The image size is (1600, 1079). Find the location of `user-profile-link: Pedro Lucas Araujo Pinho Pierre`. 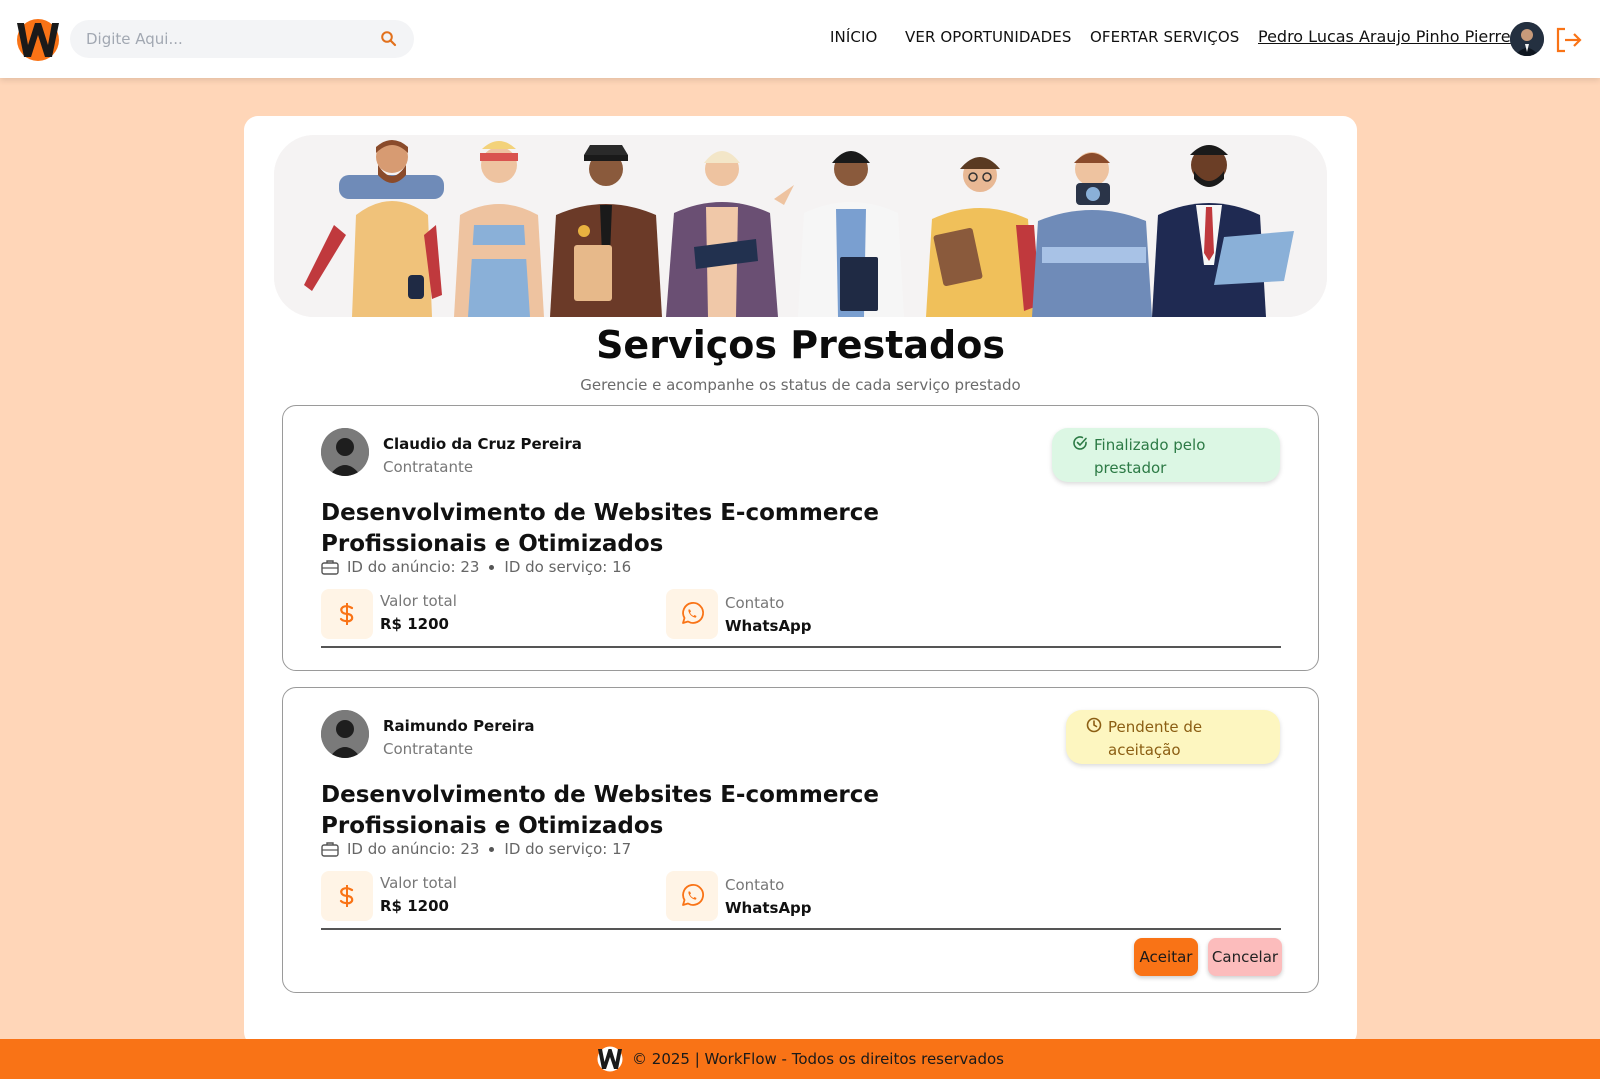

user-profile-link: Pedro Lucas Araujo Pinho Pierre is located at coordinates (1384, 36).